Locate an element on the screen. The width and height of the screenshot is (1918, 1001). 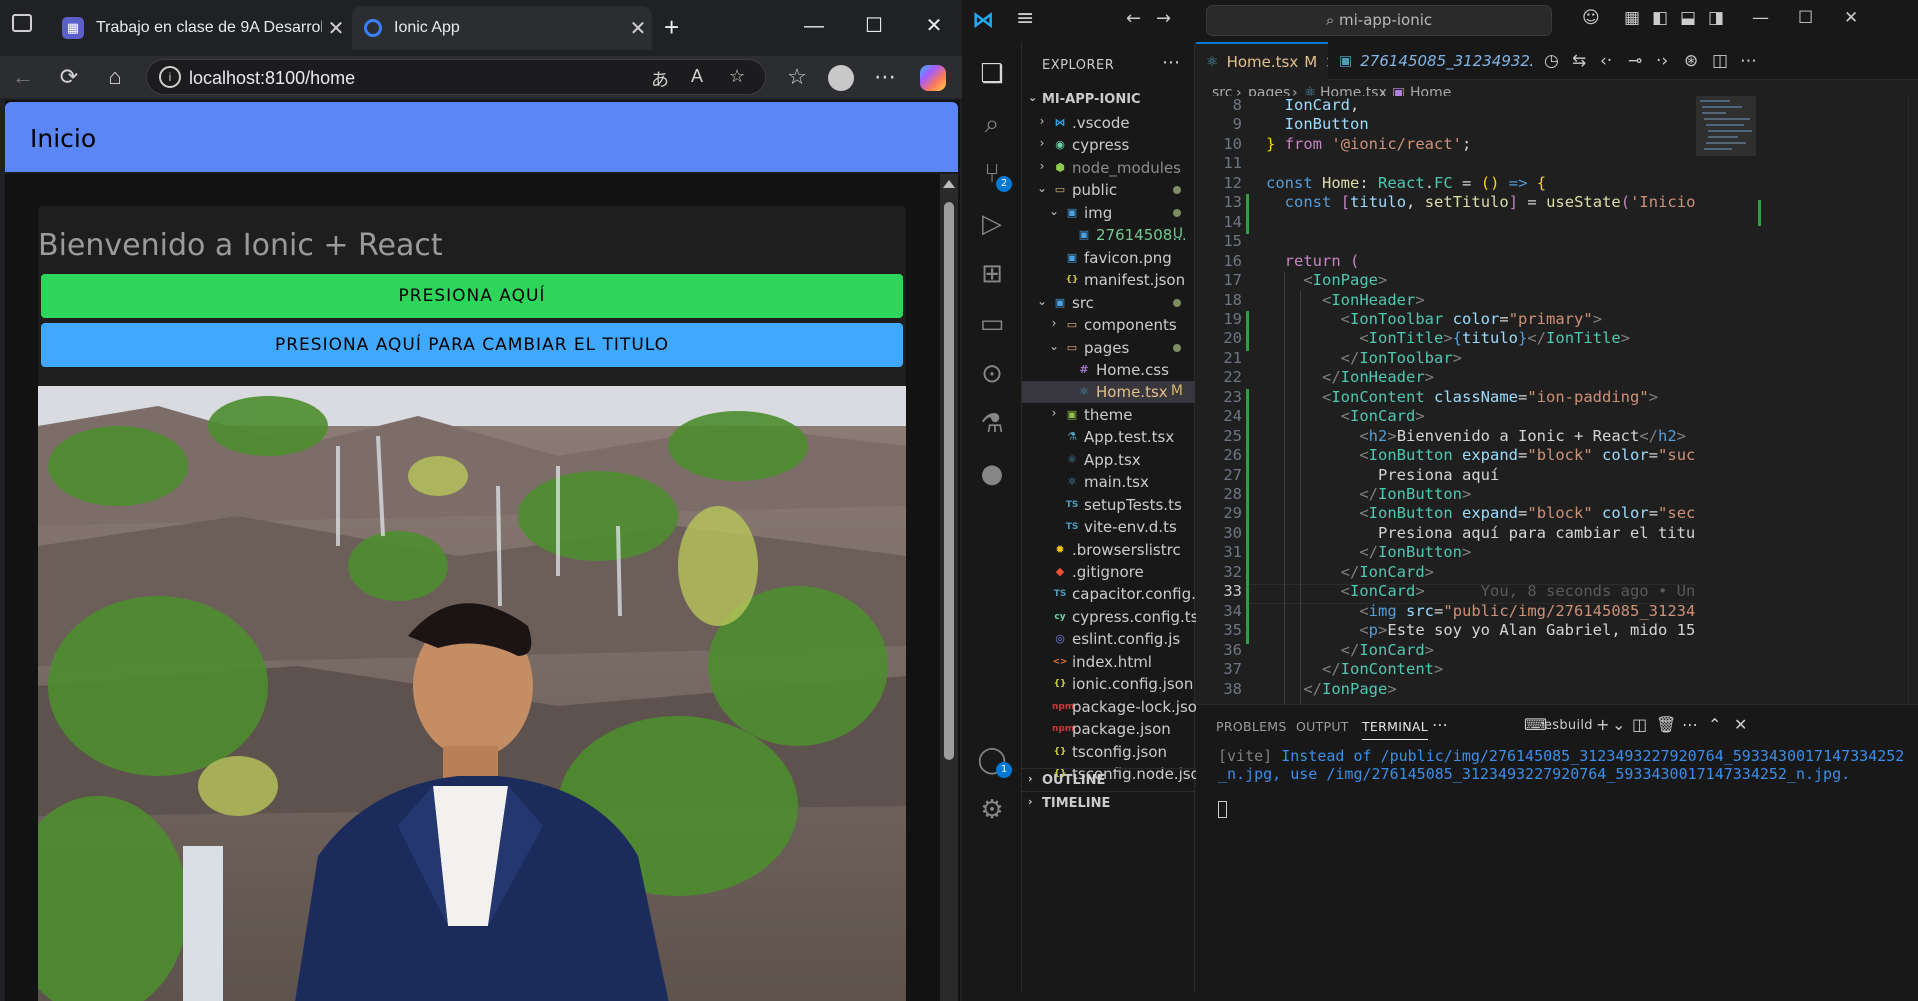
tree-file: npm package-lock.json is located at coordinates (1114, 707).